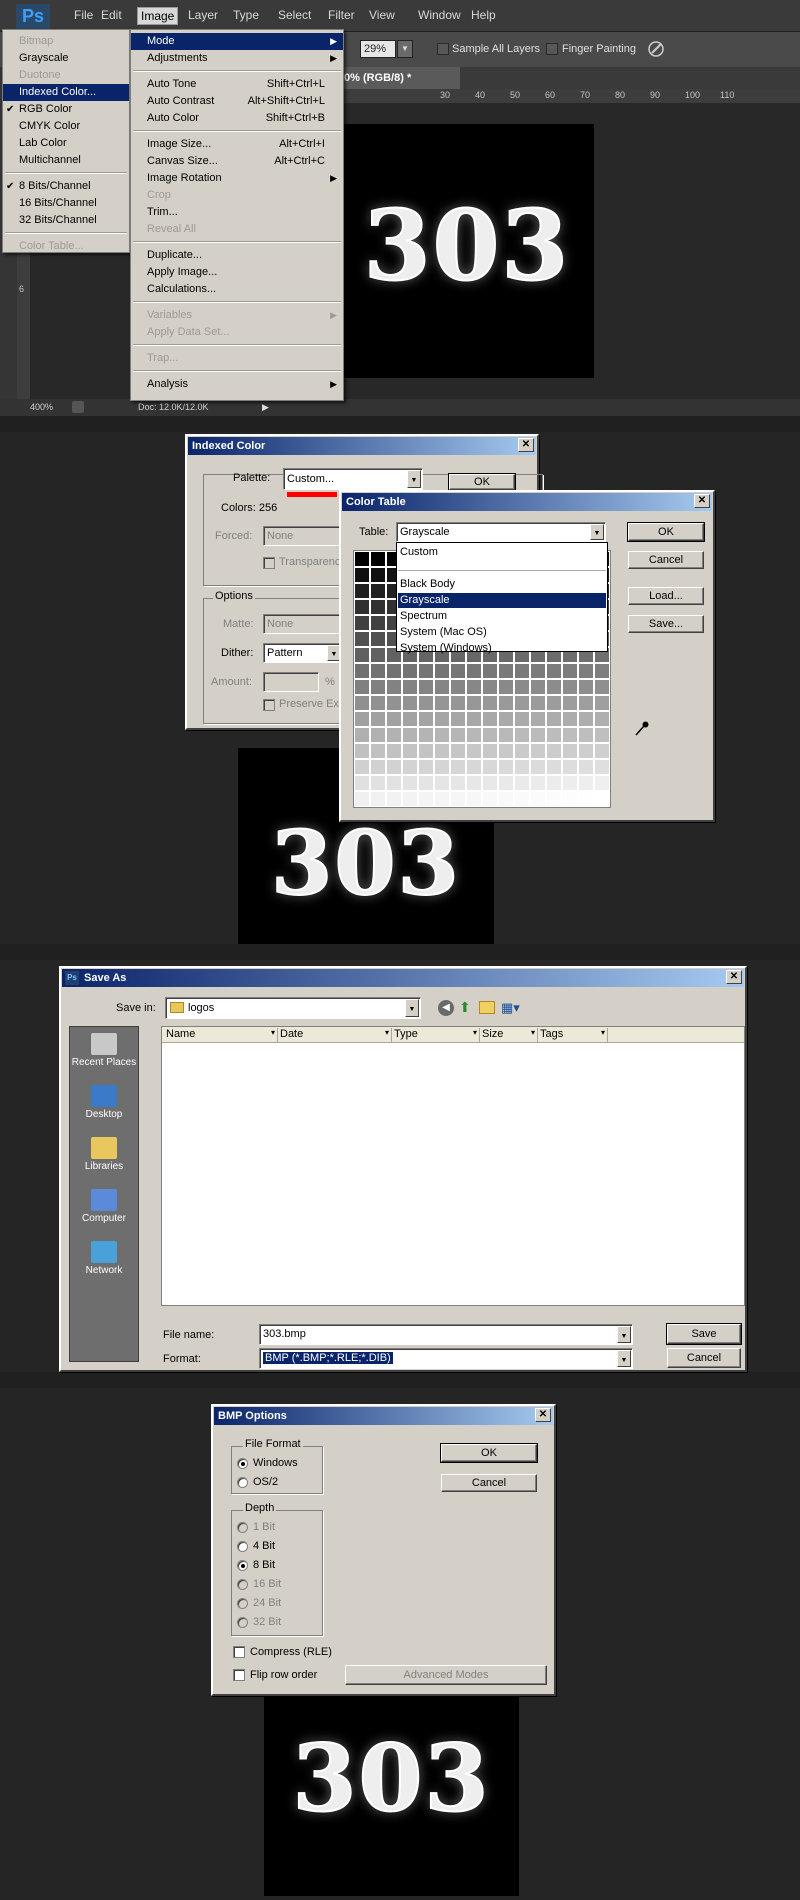 The width and height of the screenshot is (800, 1900). Describe the element at coordinates (237, 84) in the screenshot. I see `image-item-auto-tone: Auto Tone Shift+Ctrl+L` at that location.